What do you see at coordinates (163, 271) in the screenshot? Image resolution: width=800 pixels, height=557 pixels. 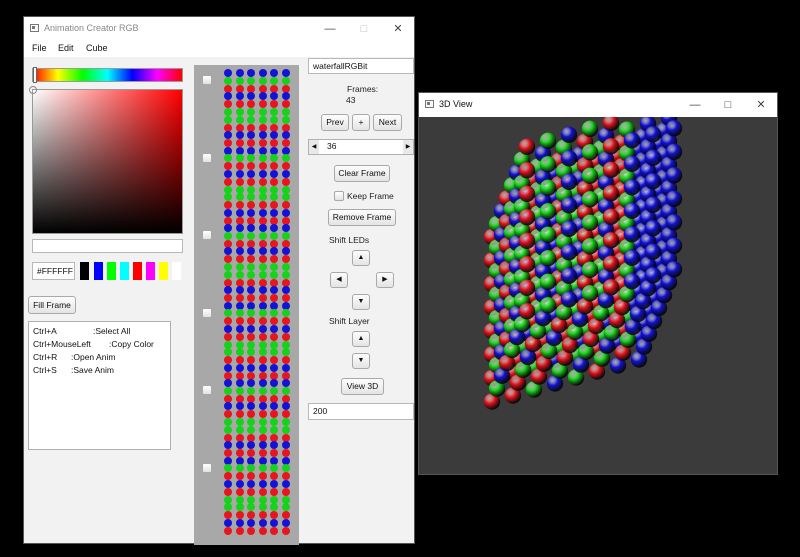 I see `swatch-yellow` at bounding box center [163, 271].